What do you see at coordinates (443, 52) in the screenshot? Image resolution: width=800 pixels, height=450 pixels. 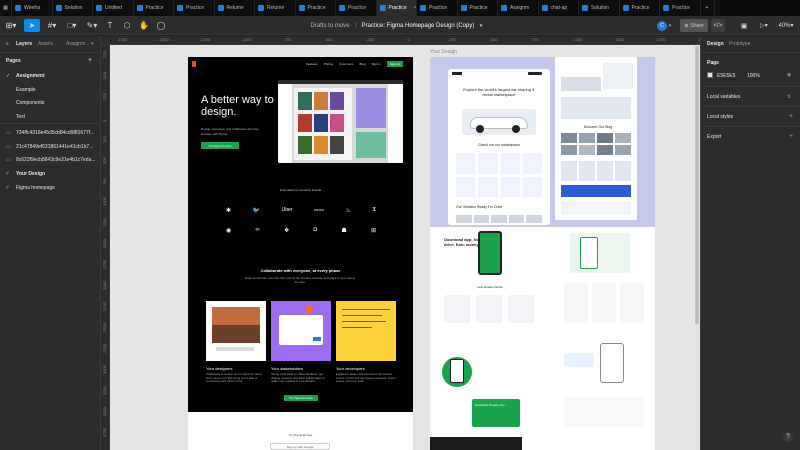 I see `frame-label-your-design: Your Design` at bounding box center [443, 52].